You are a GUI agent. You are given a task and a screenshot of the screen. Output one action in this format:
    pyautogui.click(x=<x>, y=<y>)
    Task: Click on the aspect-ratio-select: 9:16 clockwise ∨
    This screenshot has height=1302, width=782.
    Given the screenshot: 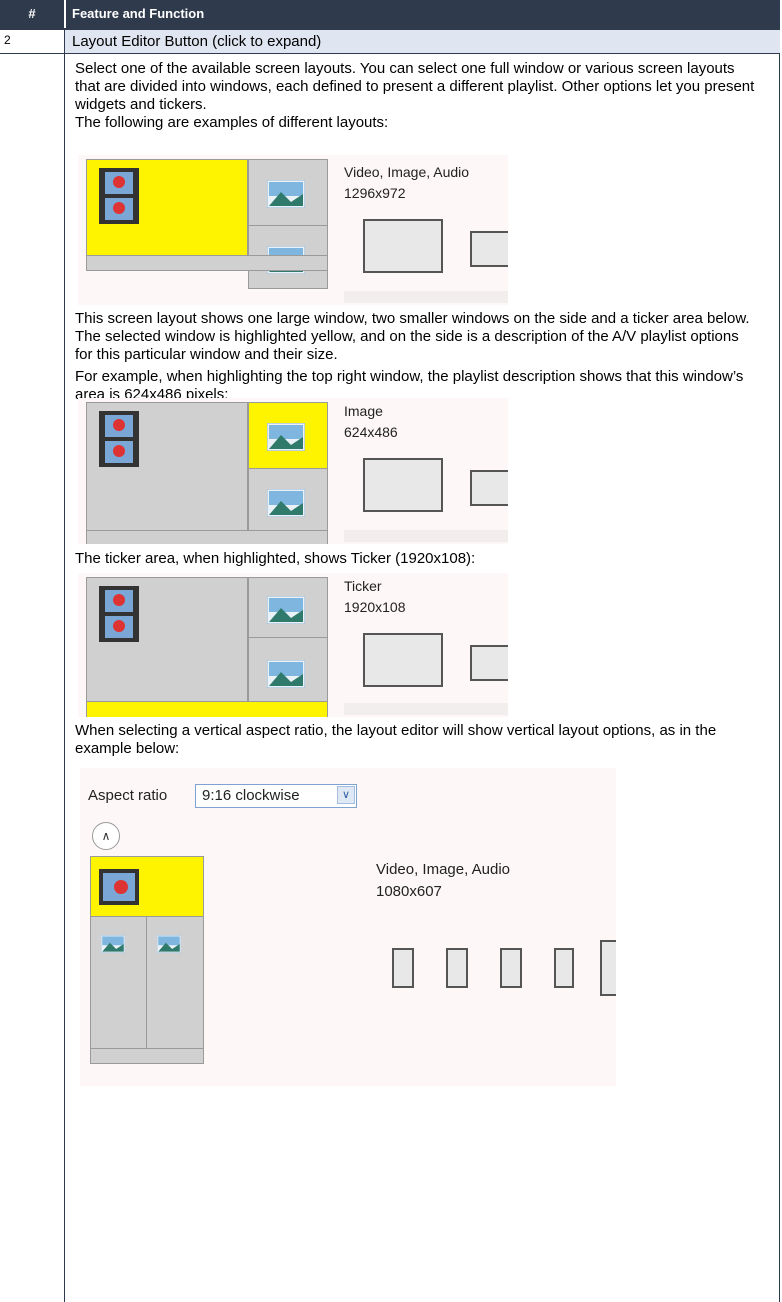 What is the action you would take?
    pyautogui.click(x=276, y=796)
    